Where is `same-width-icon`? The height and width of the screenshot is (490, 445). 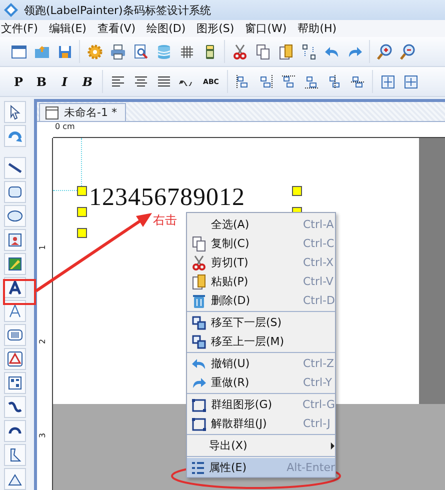 same-width-icon is located at coordinates (388, 82).